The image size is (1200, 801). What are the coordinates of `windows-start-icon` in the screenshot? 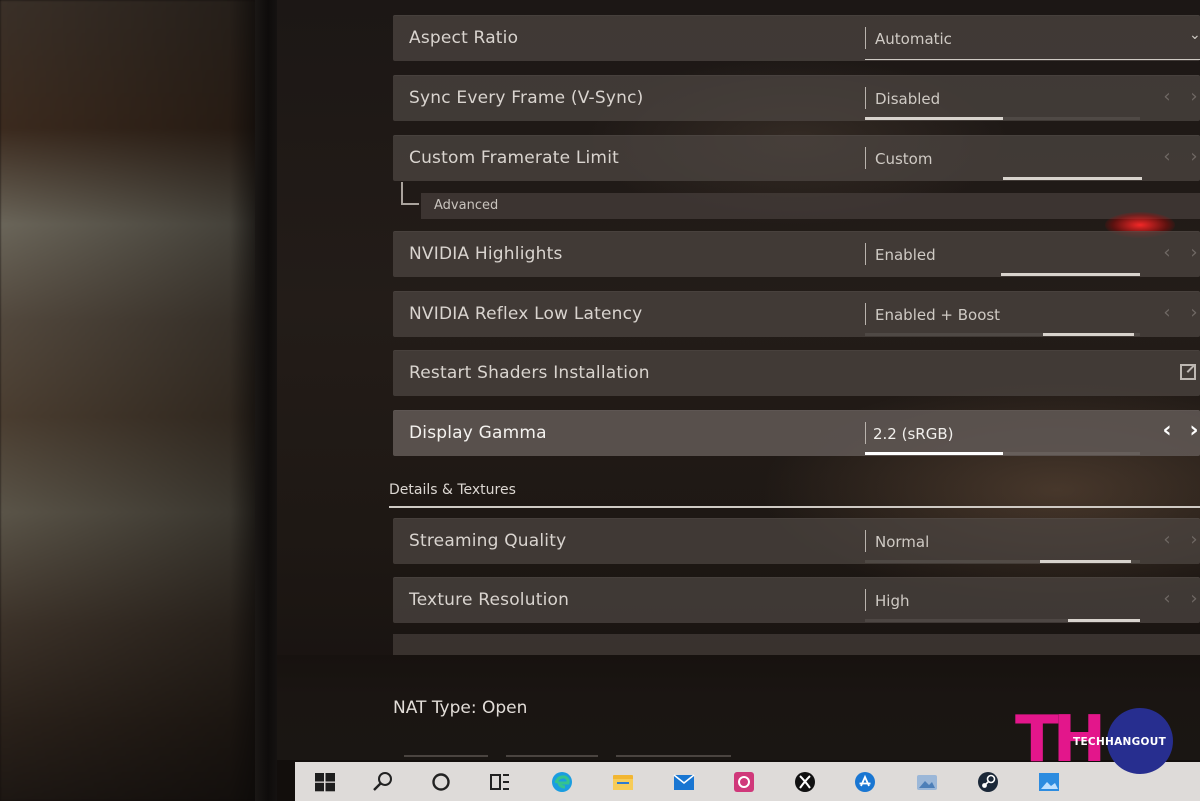 It's located at (325, 782).